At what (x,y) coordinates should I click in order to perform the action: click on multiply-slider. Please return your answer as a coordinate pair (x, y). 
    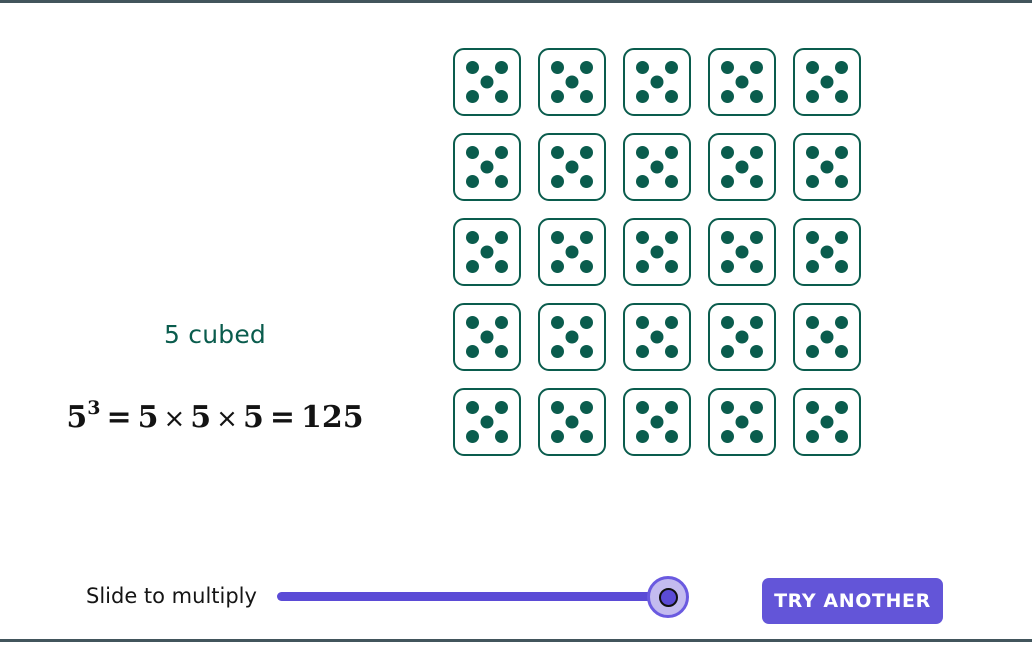
    Looking at the image, I should click on (483, 597).